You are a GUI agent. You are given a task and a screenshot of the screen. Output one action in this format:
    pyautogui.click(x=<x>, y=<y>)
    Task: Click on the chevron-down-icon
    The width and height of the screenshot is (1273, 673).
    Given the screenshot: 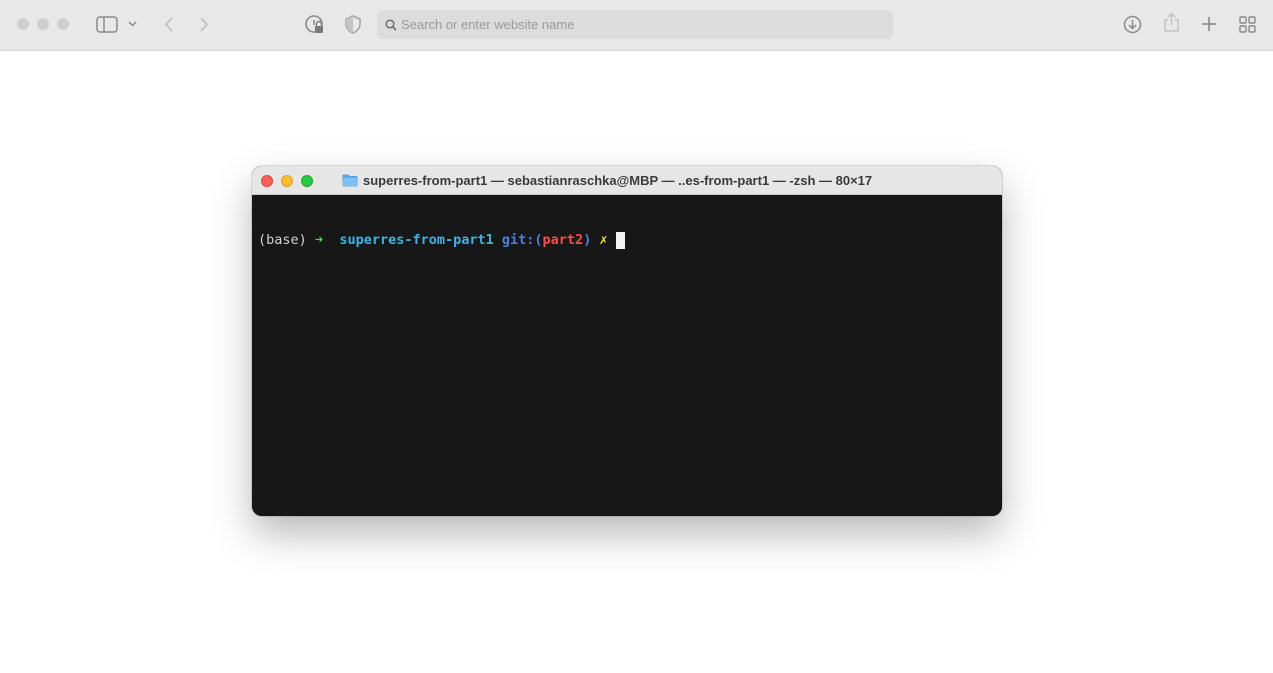 What is the action you would take?
    pyautogui.click(x=132, y=24)
    